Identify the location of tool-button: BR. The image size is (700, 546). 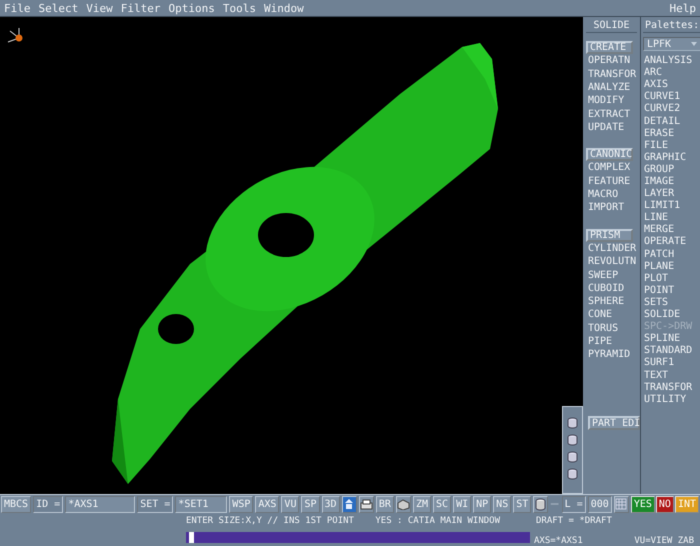
(385, 504).